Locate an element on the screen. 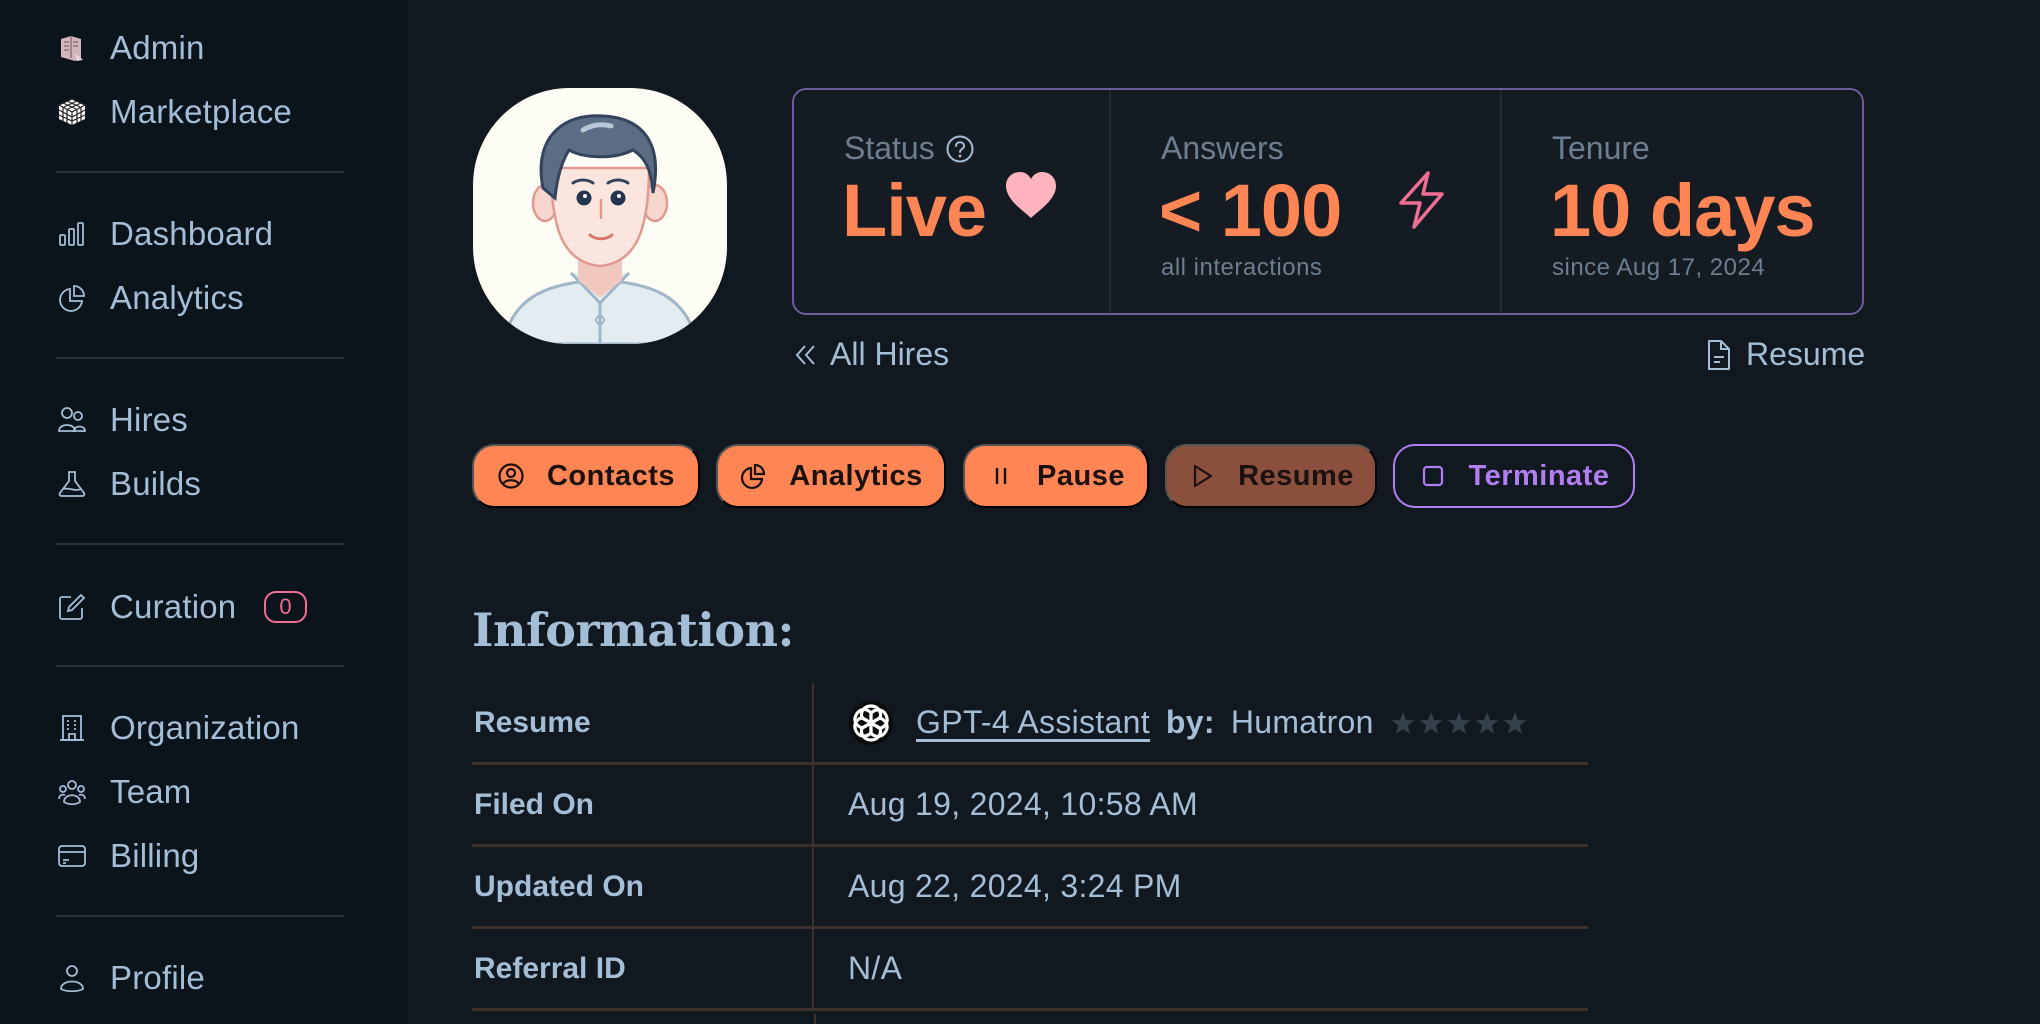  sidebar-item-curation: Curation 0 is located at coordinates (201, 607).